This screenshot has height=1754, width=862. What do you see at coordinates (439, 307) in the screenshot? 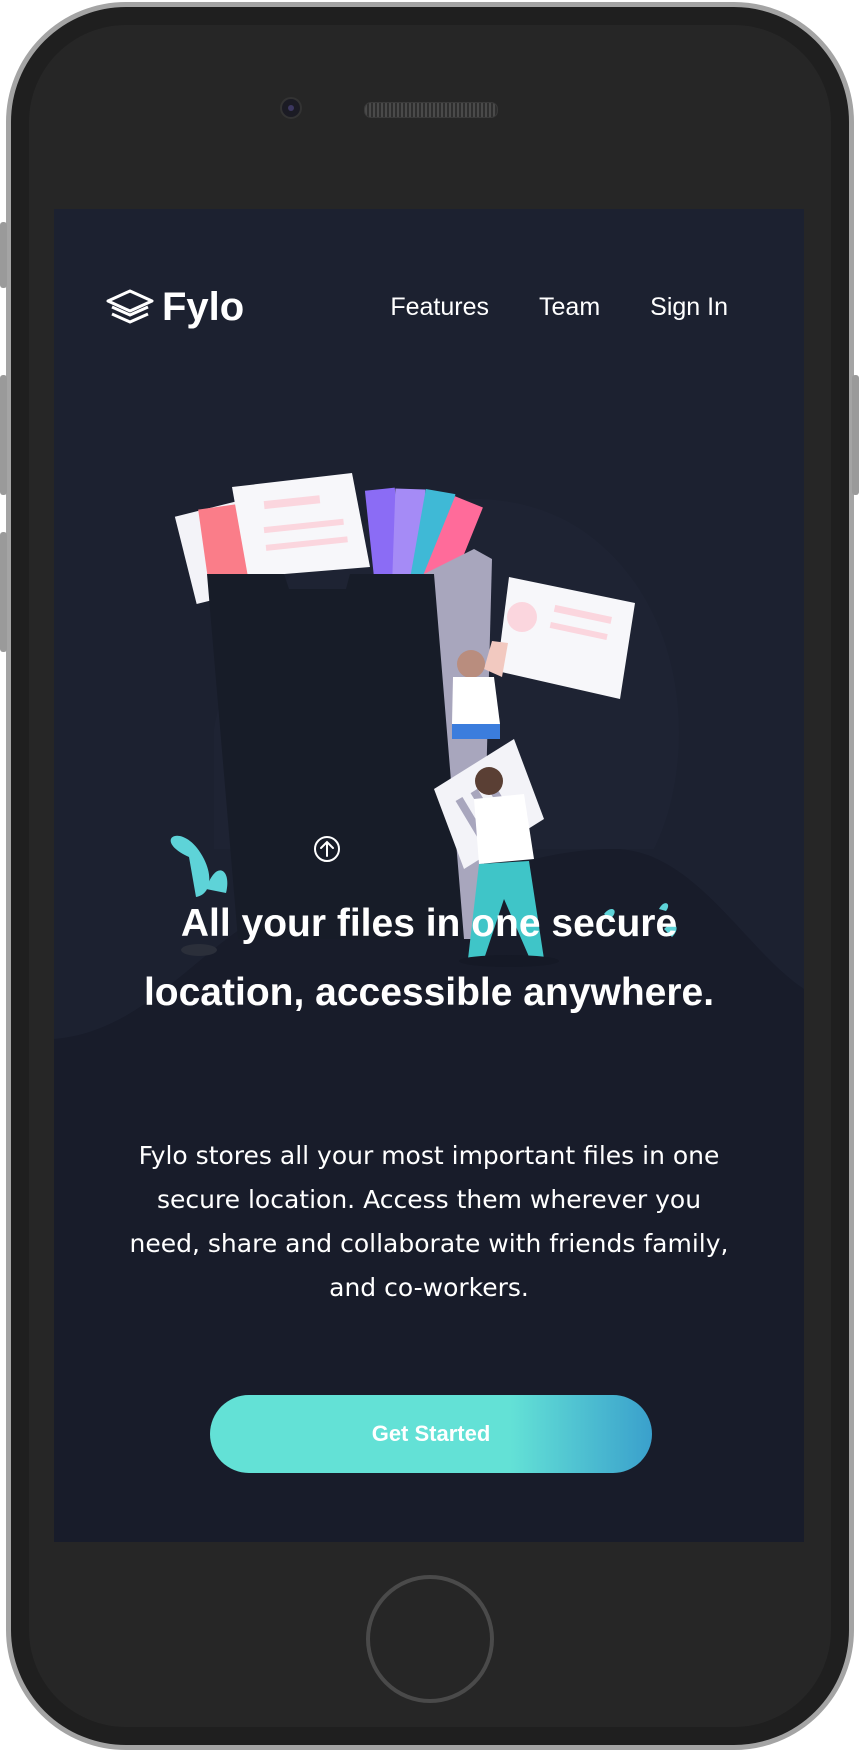
I see `nav-link-features: Features` at bounding box center [439, 307].